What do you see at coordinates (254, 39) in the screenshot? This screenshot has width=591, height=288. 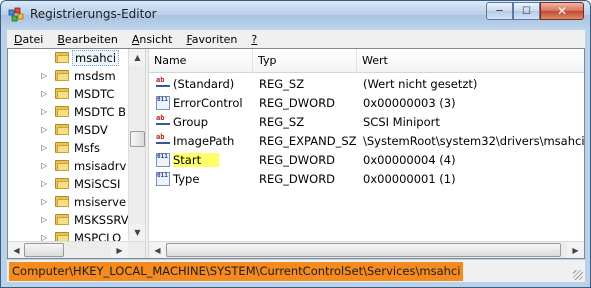 I see `menu-help: ?` at bounding box center [254, 39].